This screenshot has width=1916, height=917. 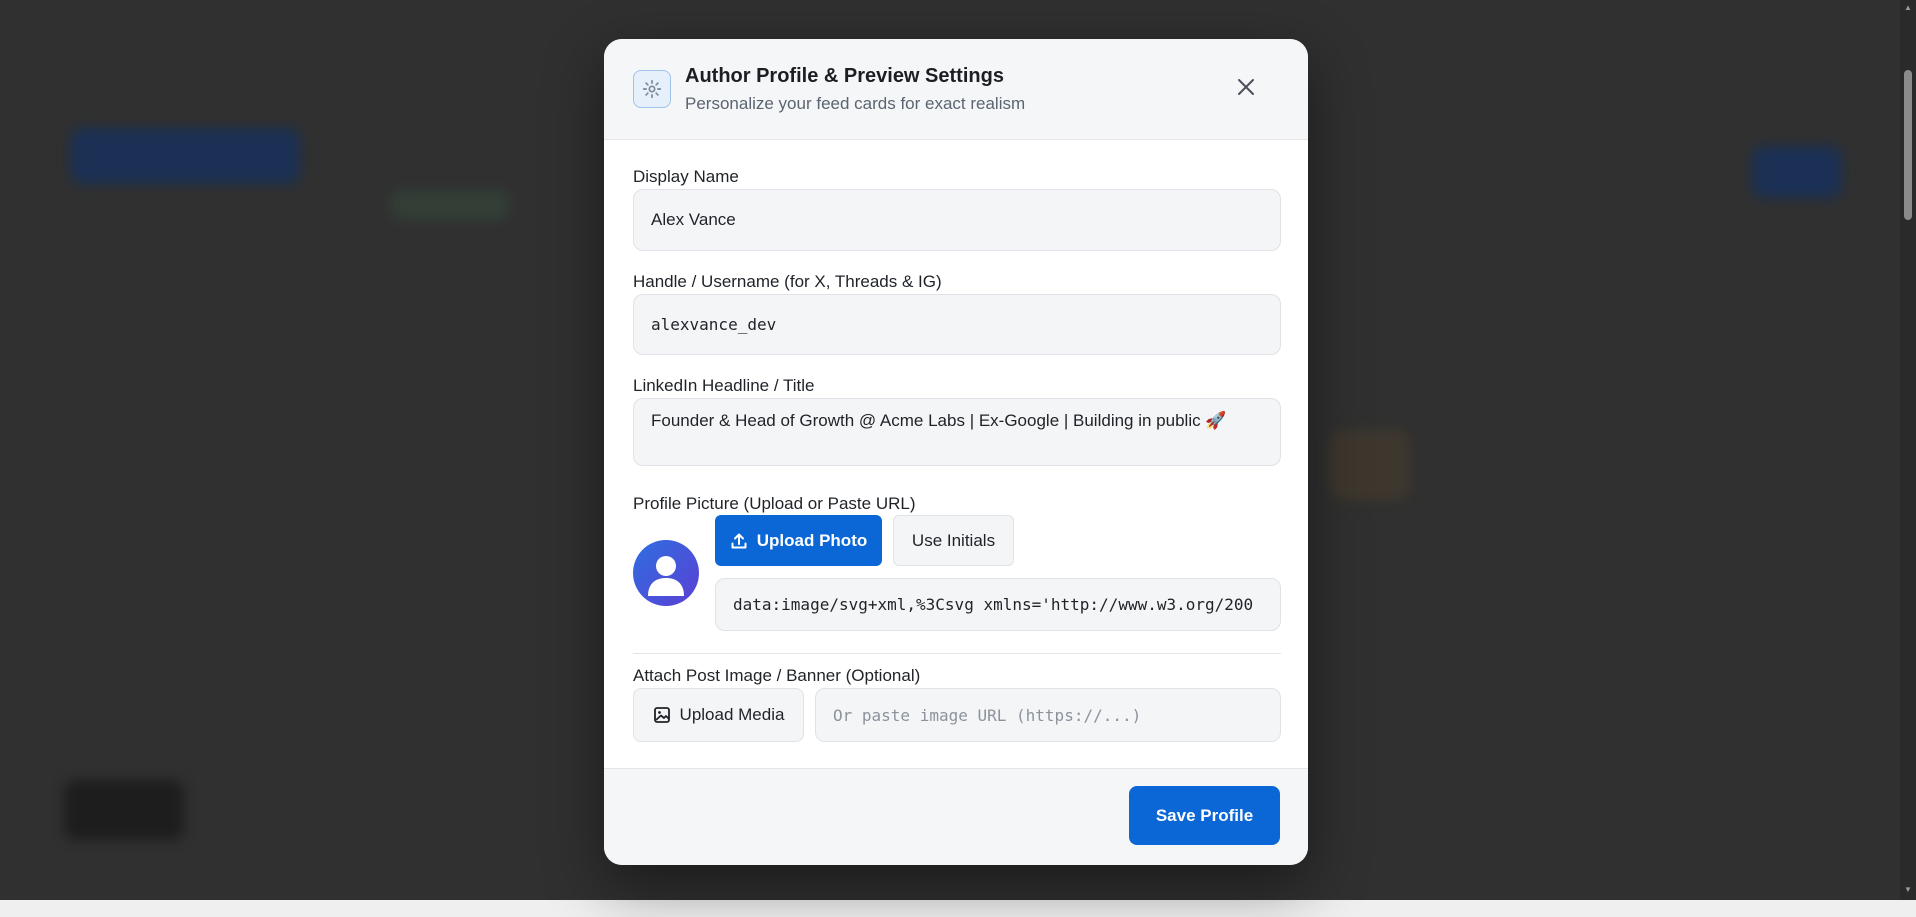 What do you see at coordinates (812, 540) in the screenshot?
I see `upload-photo-label: Upload Photo` at bounding box center [812, 540].